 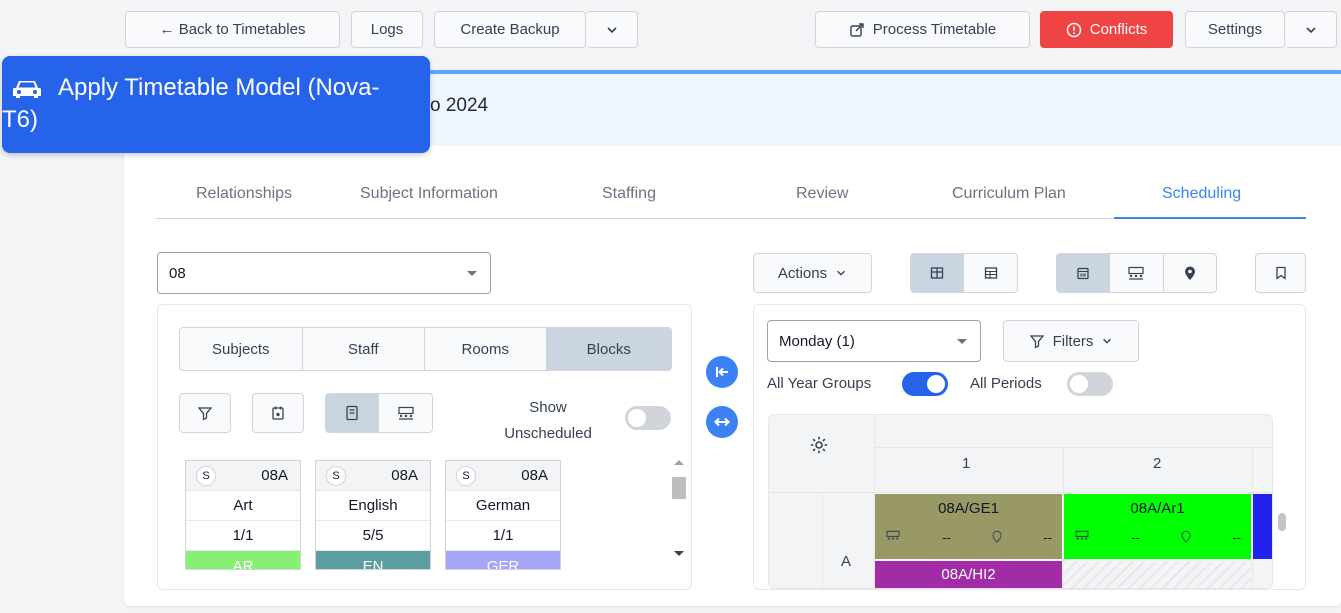 What do you see at coordinates (241, 349) in the screenshot?
I see `segment-subjects: Subjects` at bounding box center [241, 349].